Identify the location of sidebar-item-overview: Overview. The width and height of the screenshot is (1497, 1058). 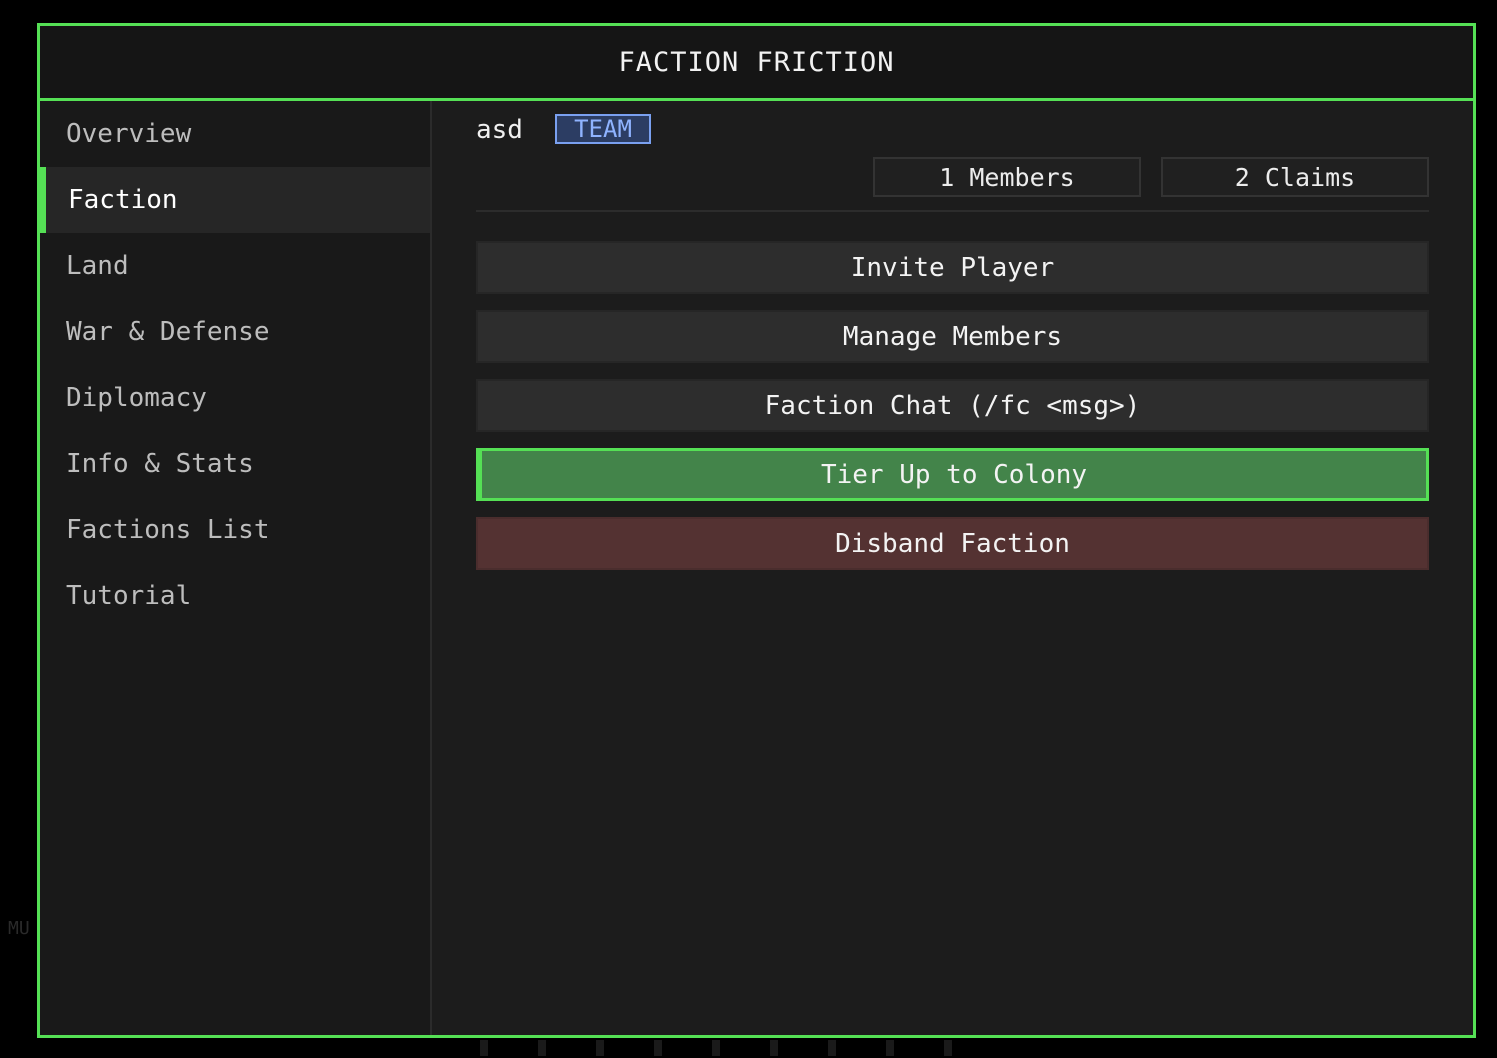
(235, 134).